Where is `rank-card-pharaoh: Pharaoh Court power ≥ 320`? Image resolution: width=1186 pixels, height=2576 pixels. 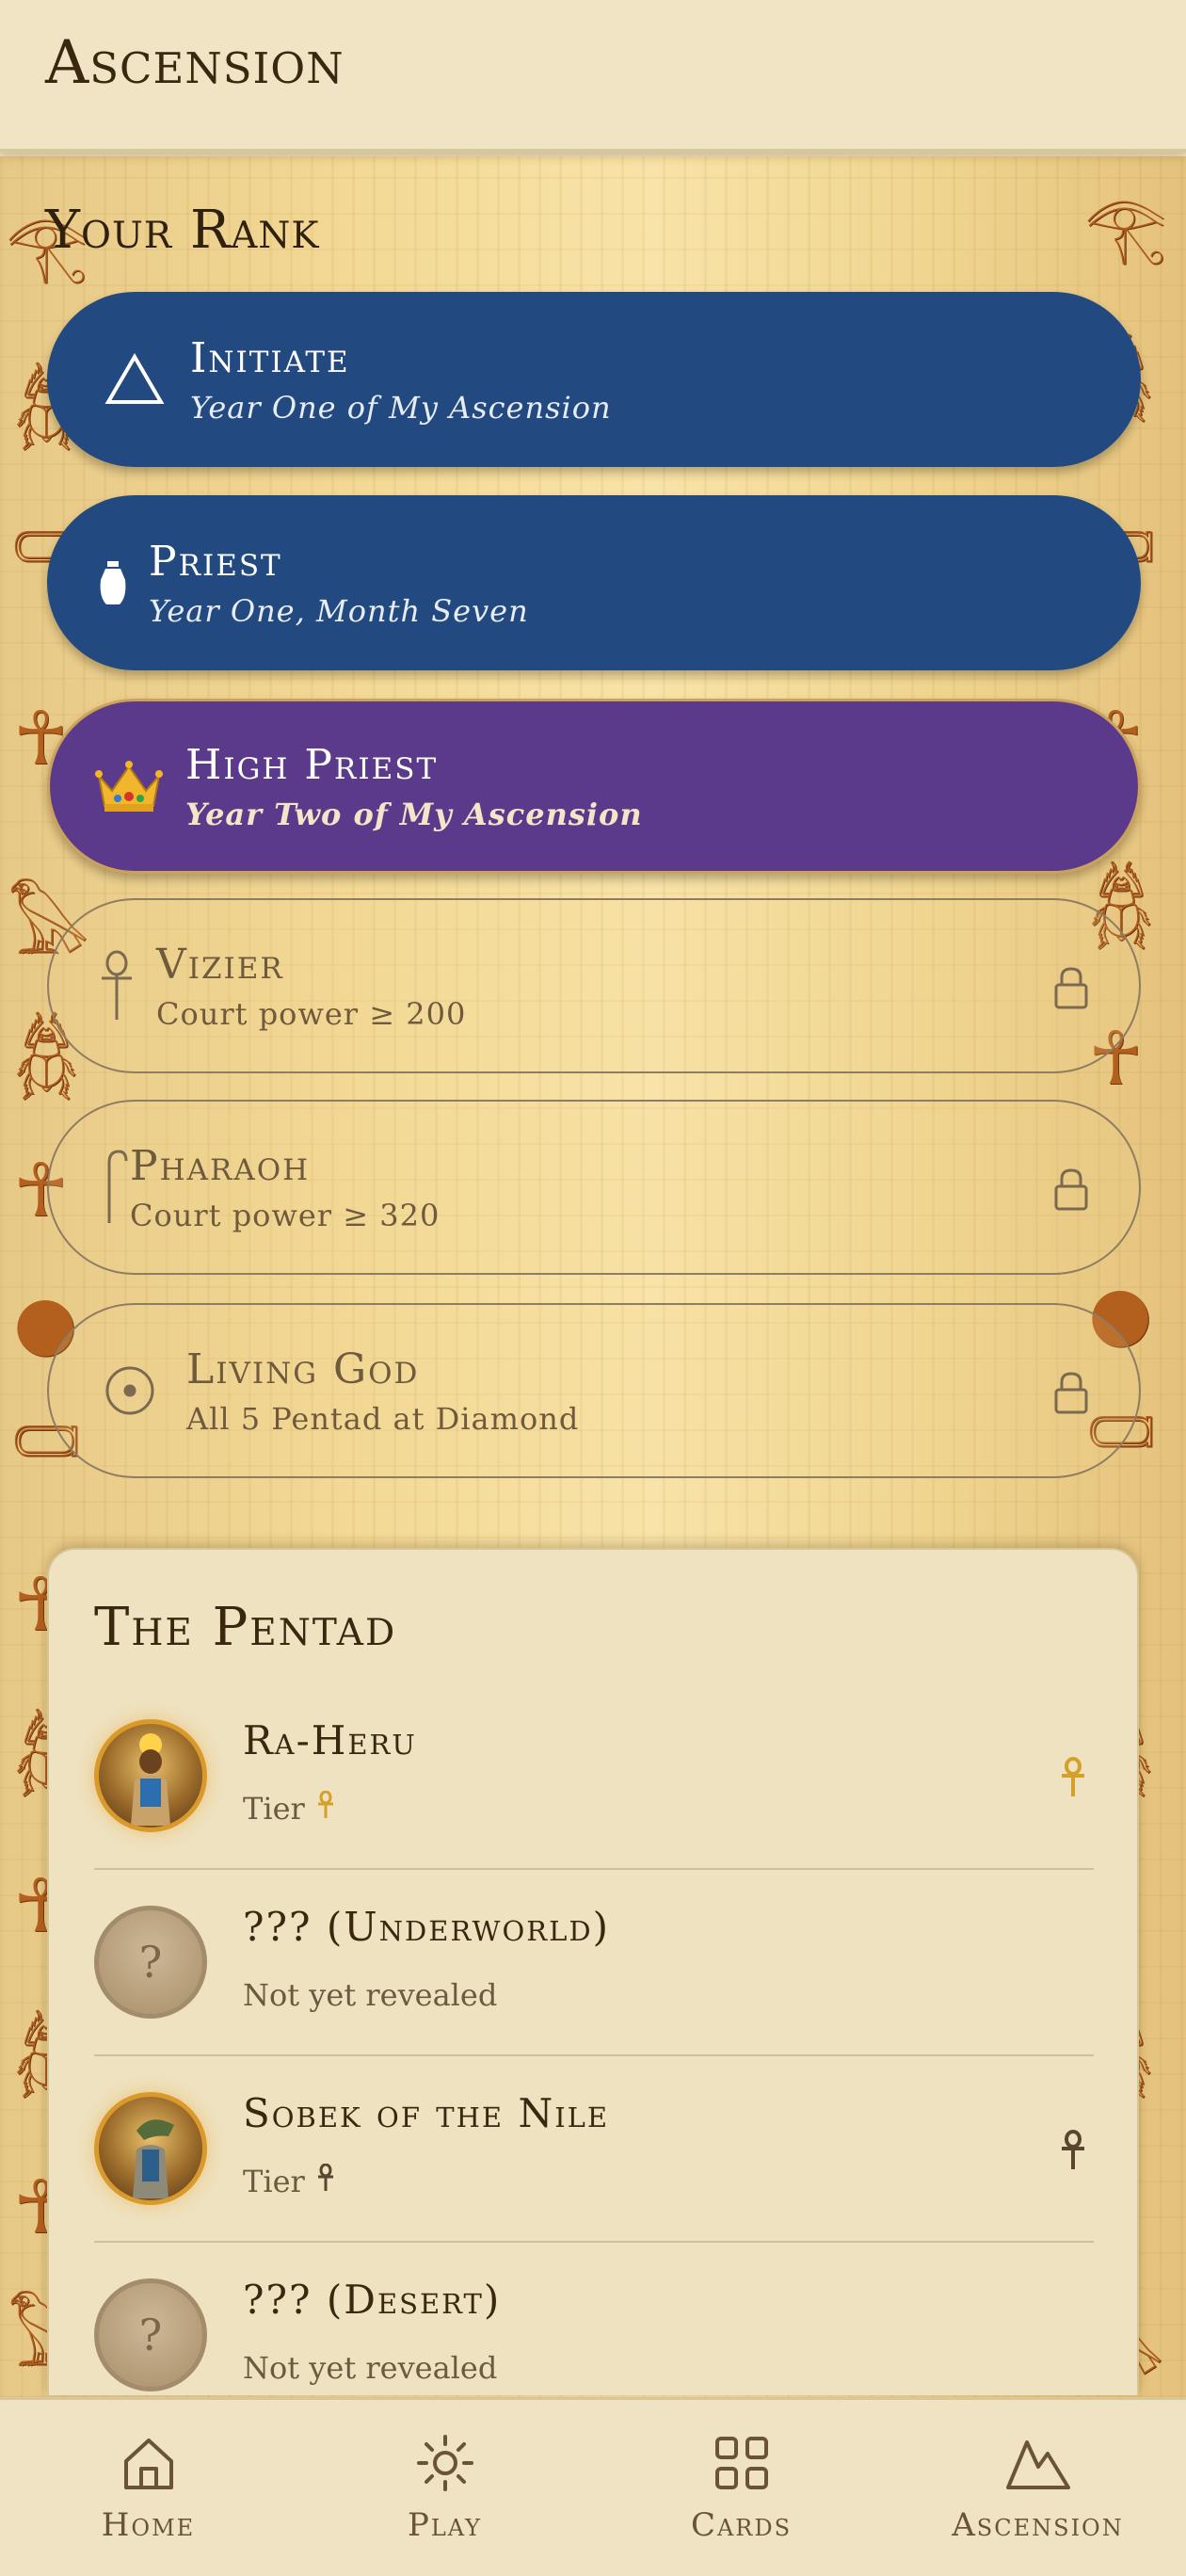
rank-card-pharaoh: Pharaoh Court power ≥ 320 is located at coordinates (594, 1187).